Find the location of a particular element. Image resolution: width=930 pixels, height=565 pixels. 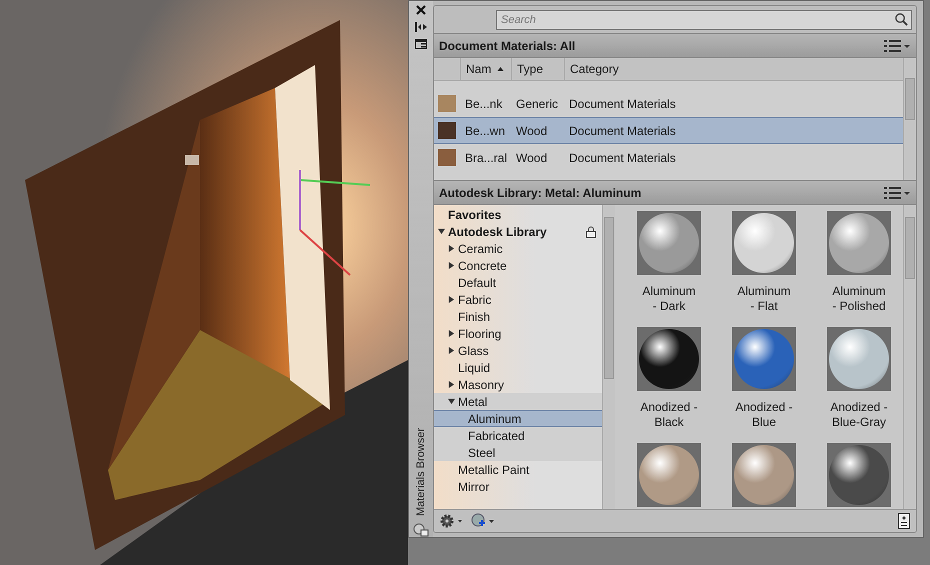

column-header: Nam is located at coordinates (485, 69).